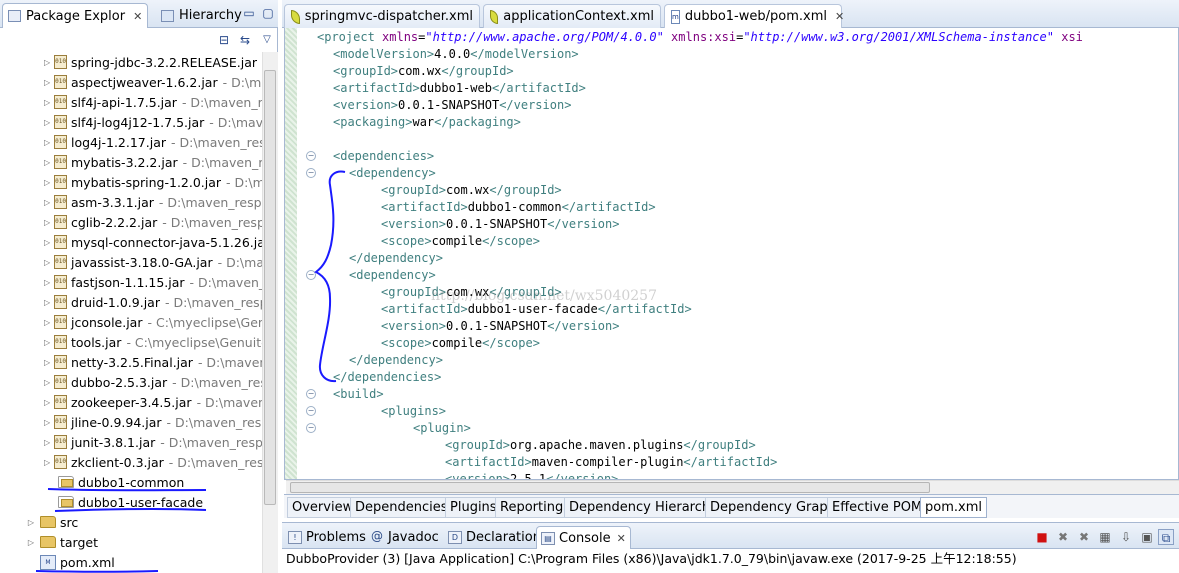 The image size is (1179, 573). I want to click on remove-all-icon: ✖, so click(1084, 537).